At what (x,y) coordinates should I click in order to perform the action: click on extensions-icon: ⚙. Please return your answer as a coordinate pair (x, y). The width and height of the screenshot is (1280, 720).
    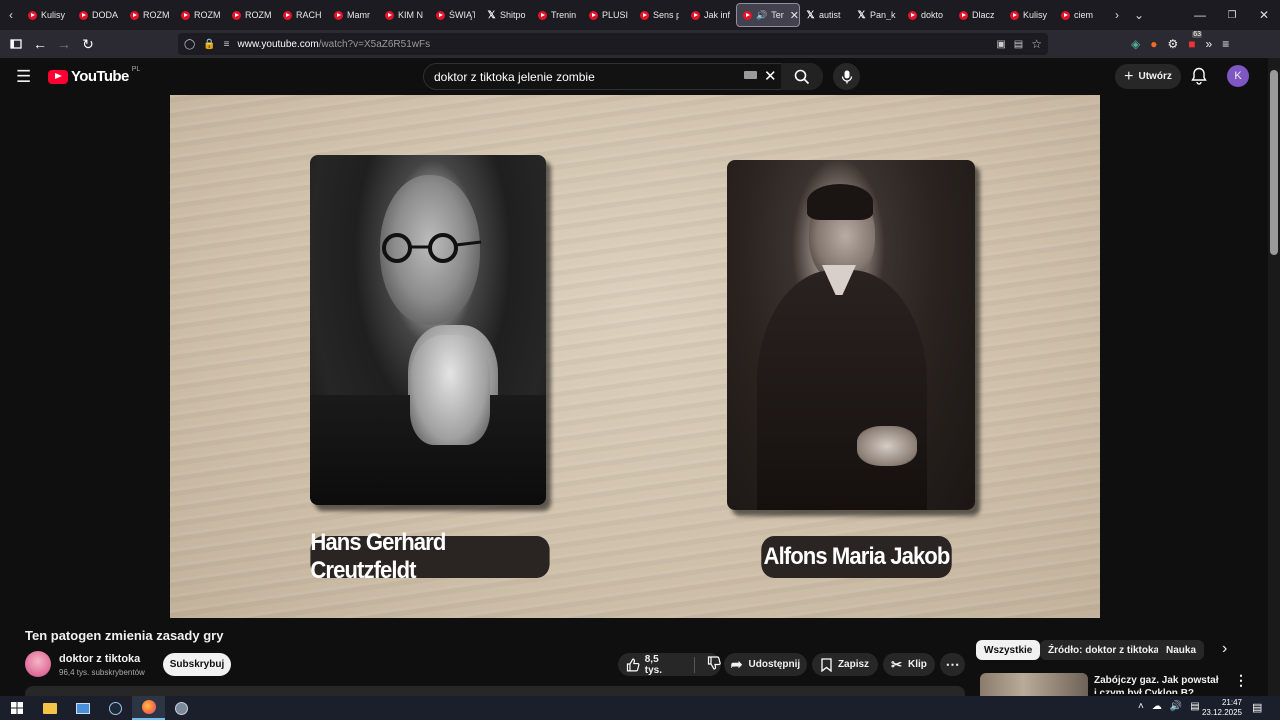
    Looking at the image, I should click on (1172, 44).